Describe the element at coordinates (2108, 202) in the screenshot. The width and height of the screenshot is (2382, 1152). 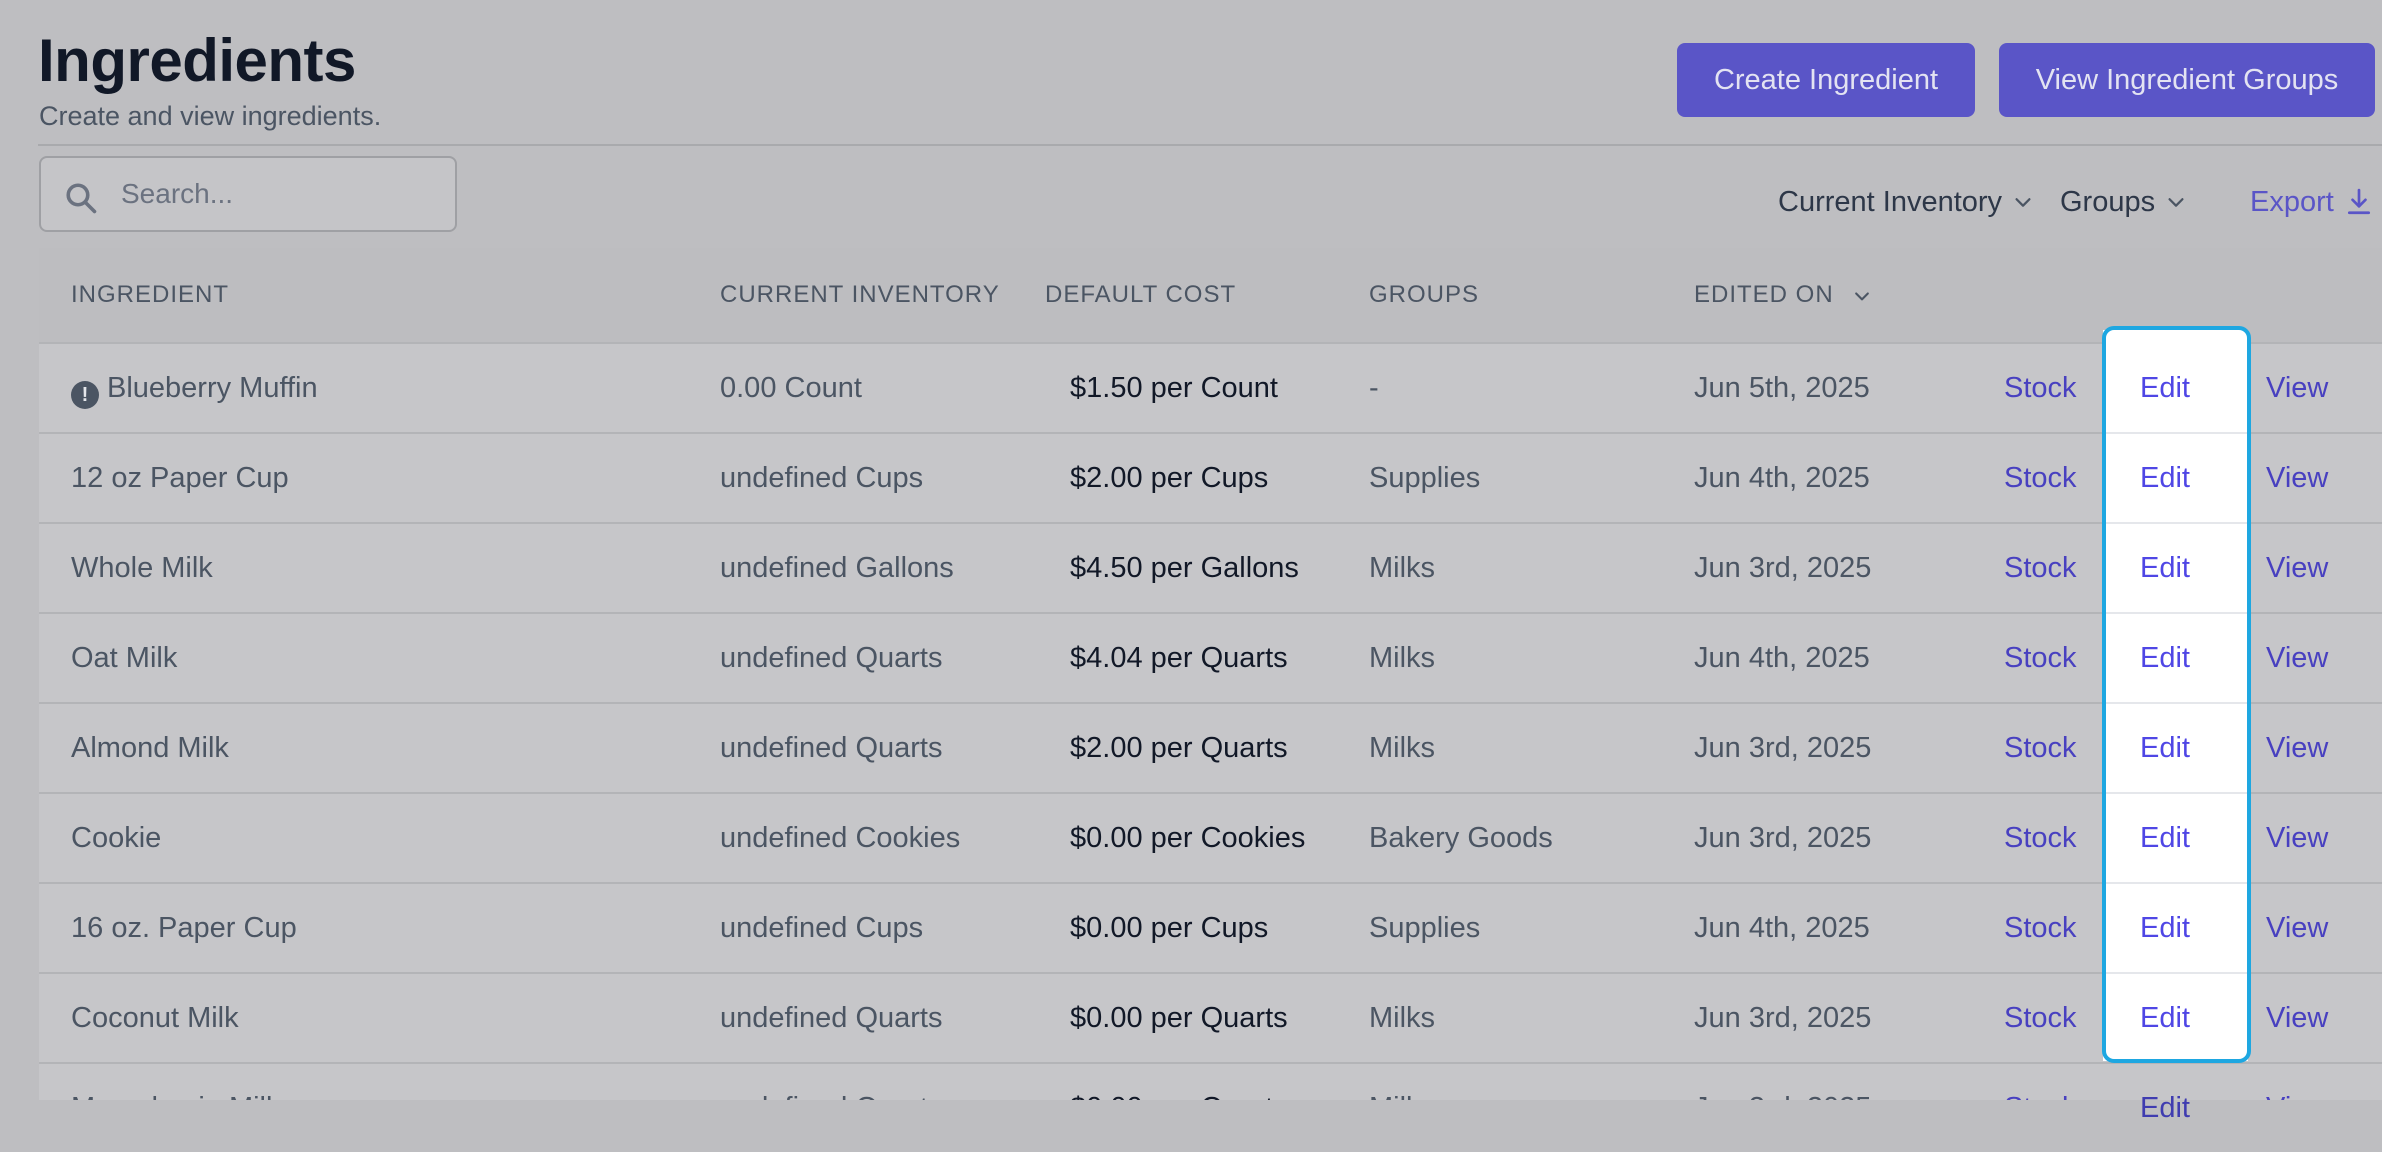
I see `groups-filter-label: Groups` at that location.